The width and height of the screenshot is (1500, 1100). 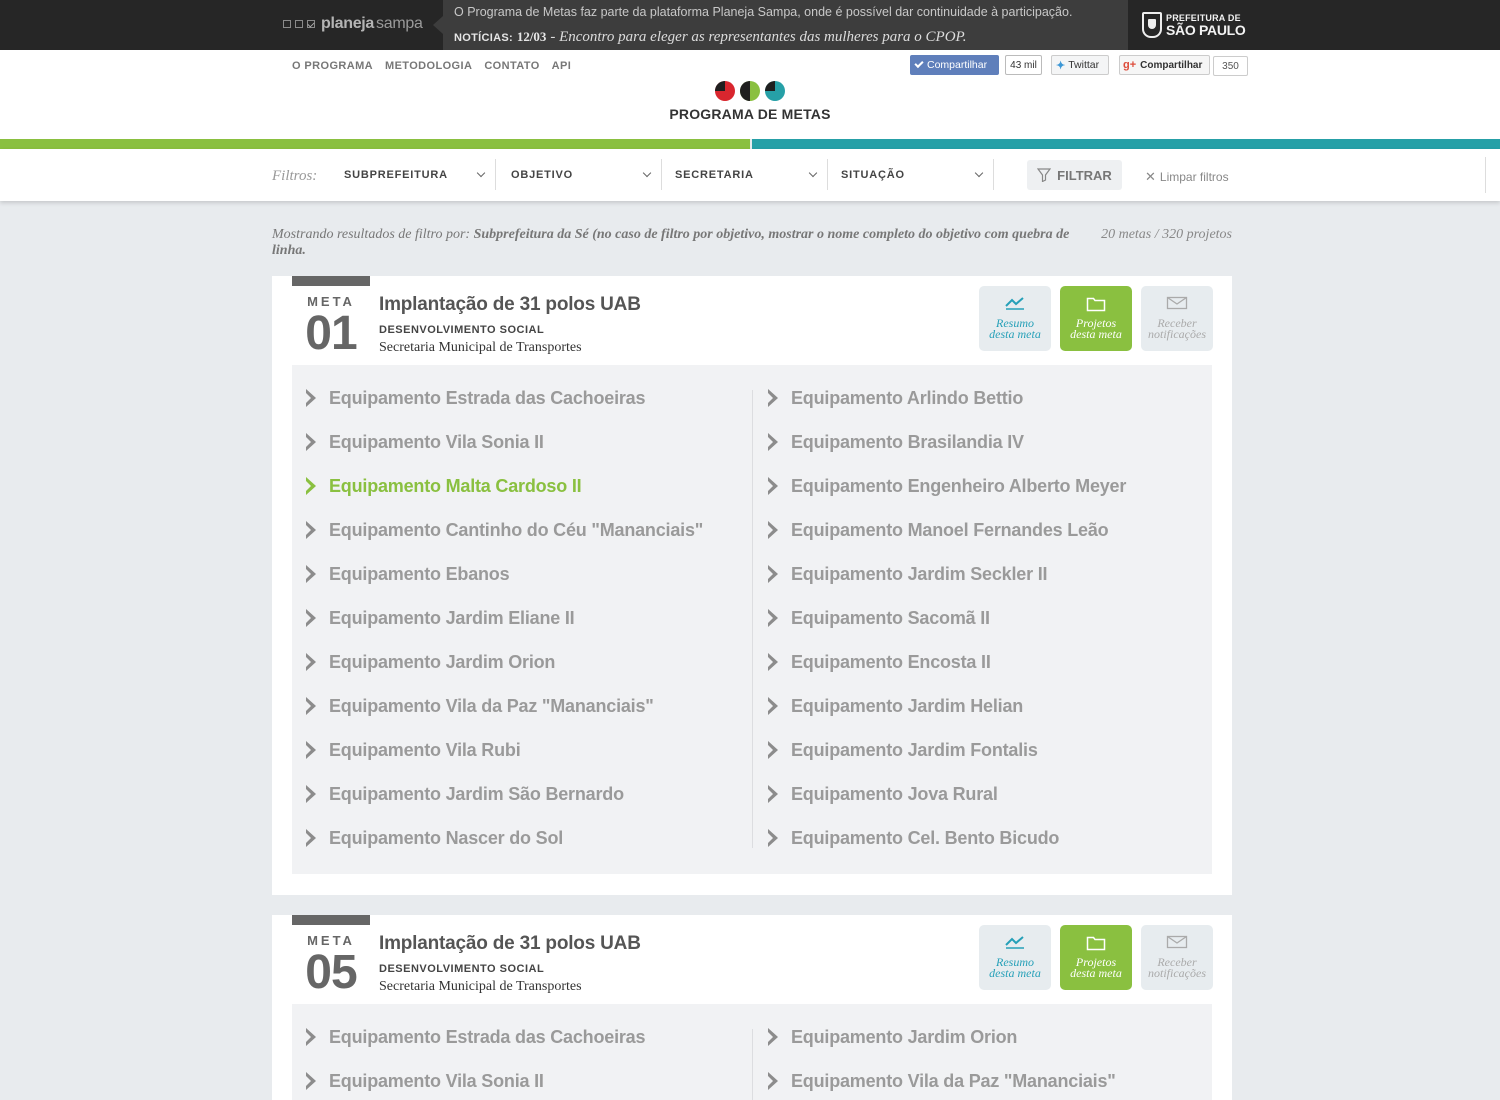 I want to click on project-name: Equipamento Encosta II, so click(x=891, y=661).